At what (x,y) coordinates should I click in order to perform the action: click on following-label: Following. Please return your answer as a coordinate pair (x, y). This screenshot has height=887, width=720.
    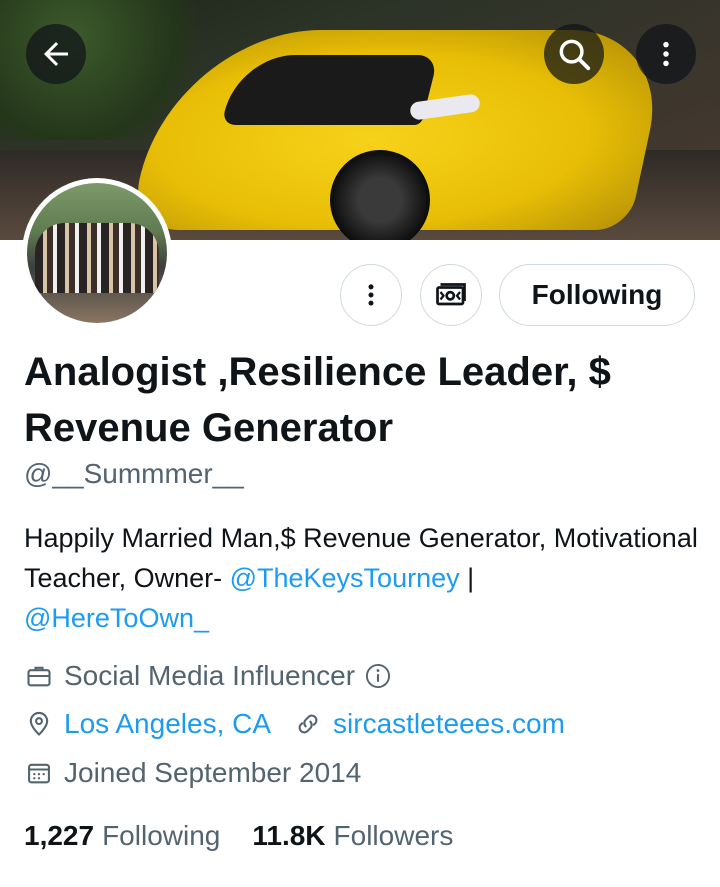
    Looking at the image, I should click on (161, 835).